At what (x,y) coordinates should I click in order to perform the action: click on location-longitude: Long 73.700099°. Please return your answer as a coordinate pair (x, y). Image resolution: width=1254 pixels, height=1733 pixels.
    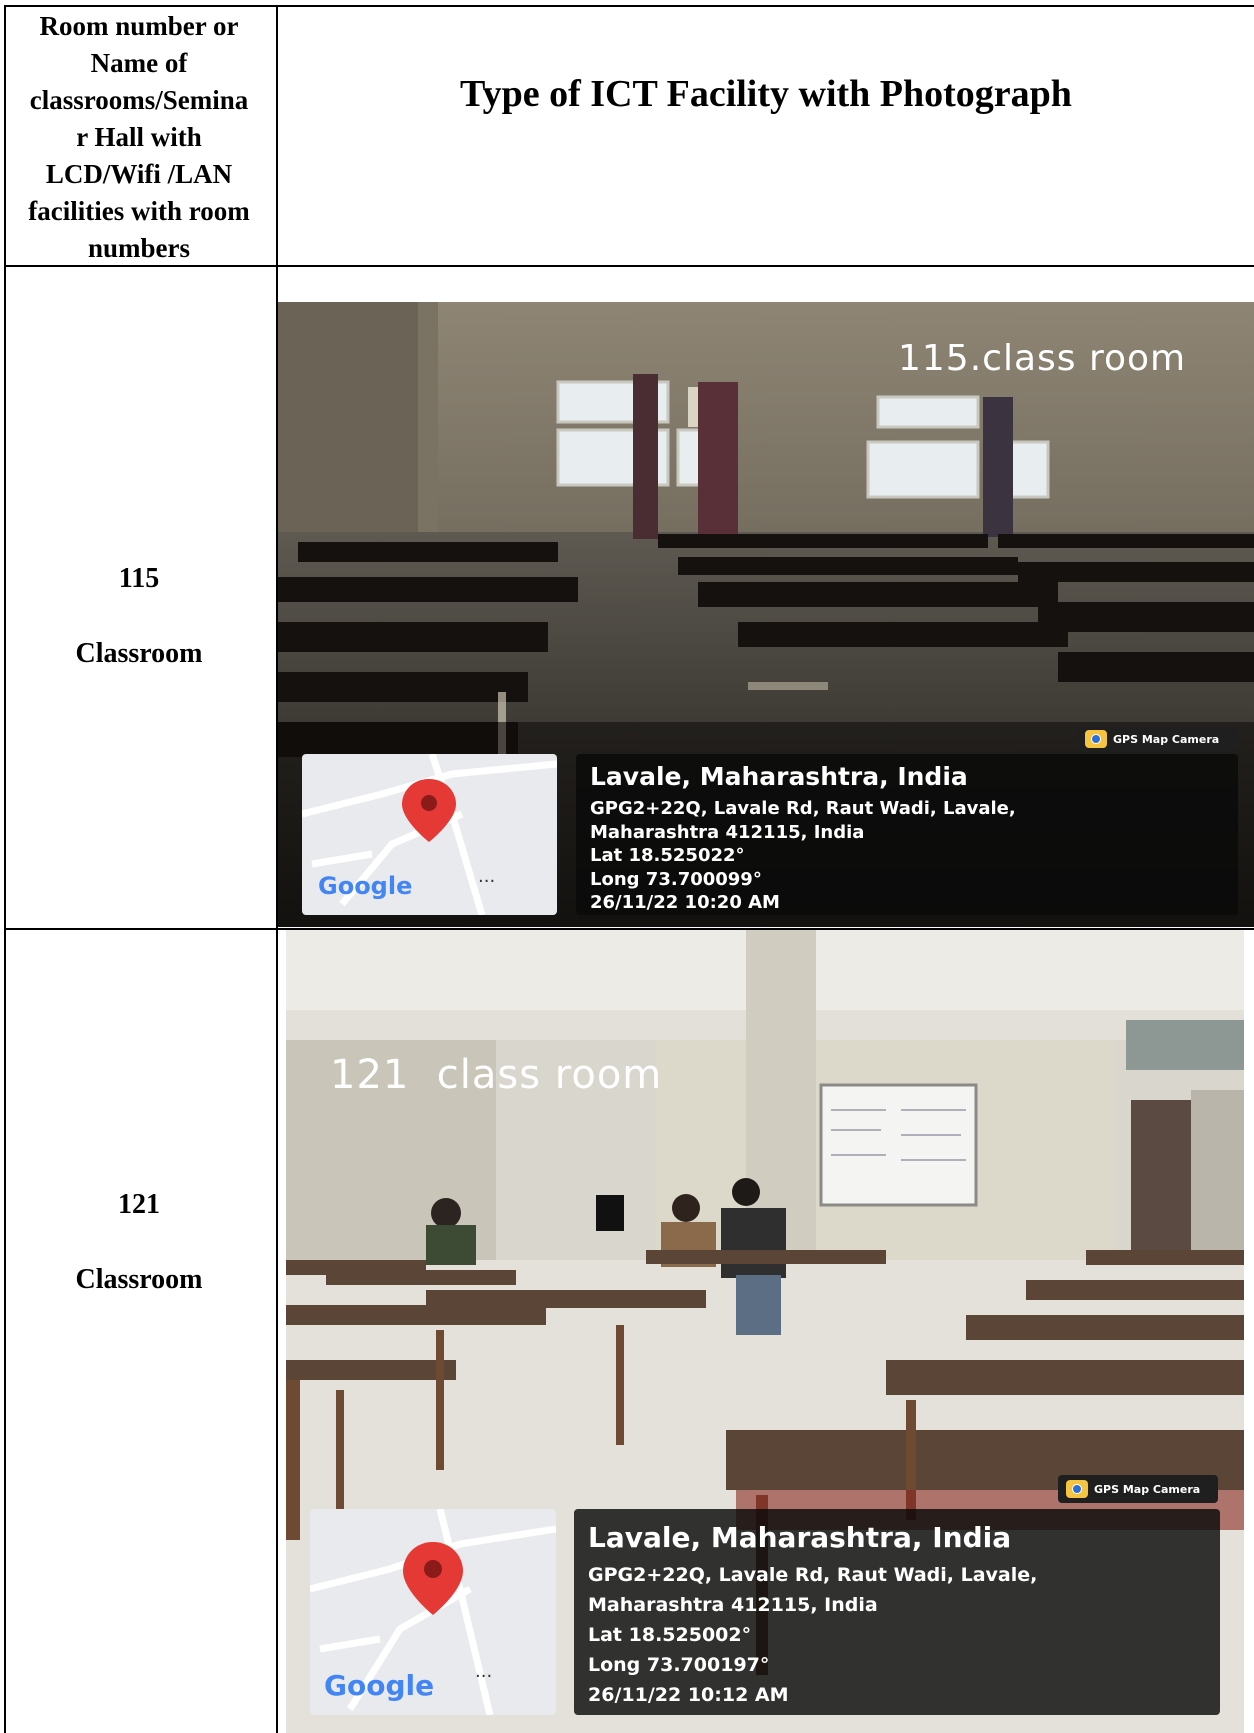
    Looking at the image, I should click on (676, 879).